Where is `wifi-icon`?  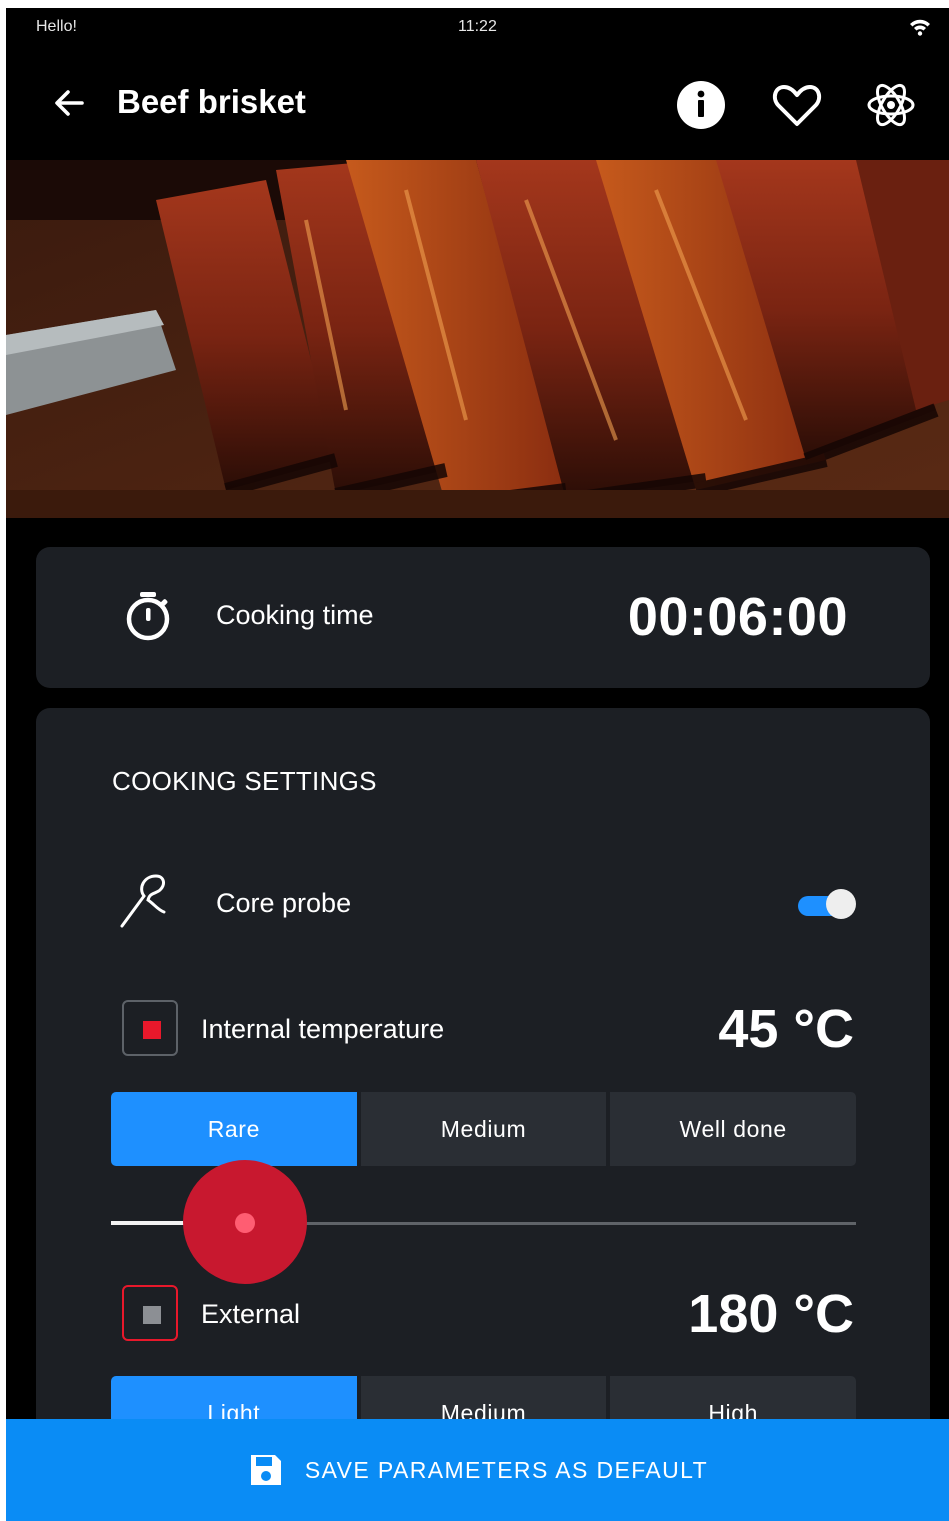 wifi-icon is located at coordinates (920, 29).